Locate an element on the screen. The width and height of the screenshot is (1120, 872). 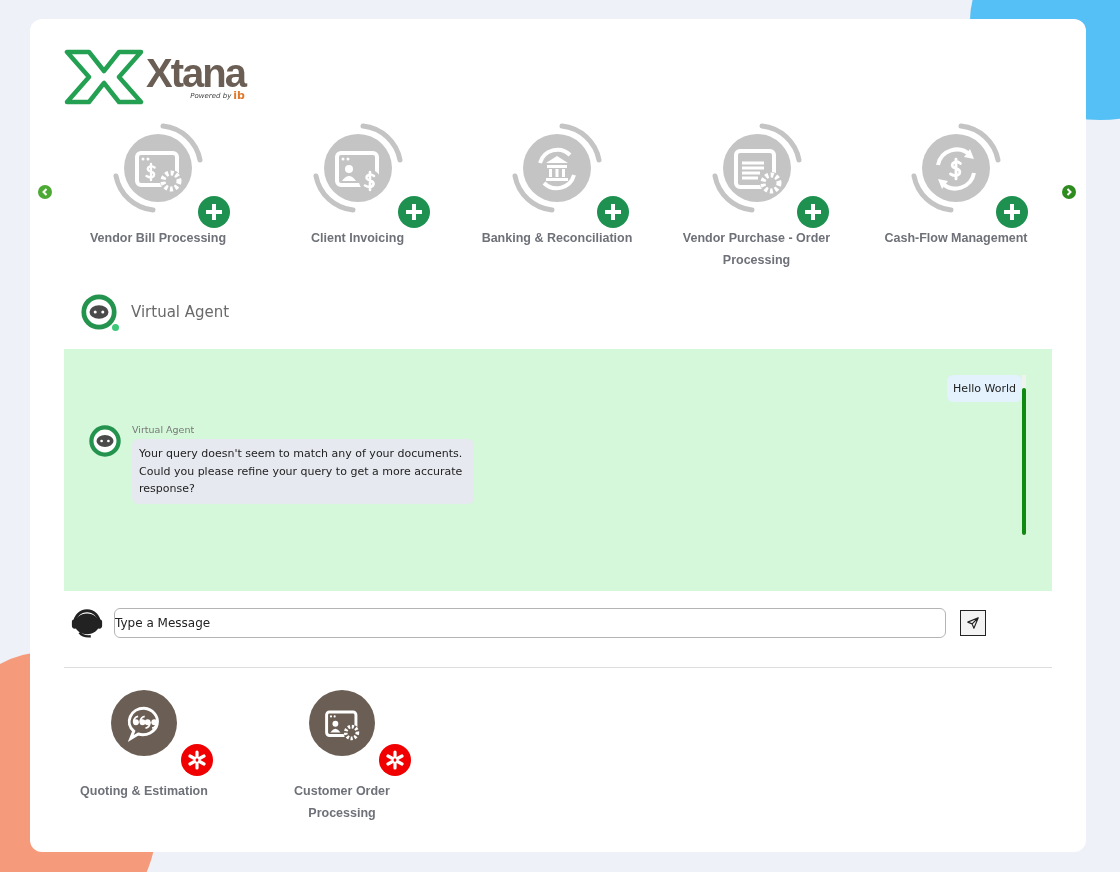
send-icon is located at coordinates (973, 623).